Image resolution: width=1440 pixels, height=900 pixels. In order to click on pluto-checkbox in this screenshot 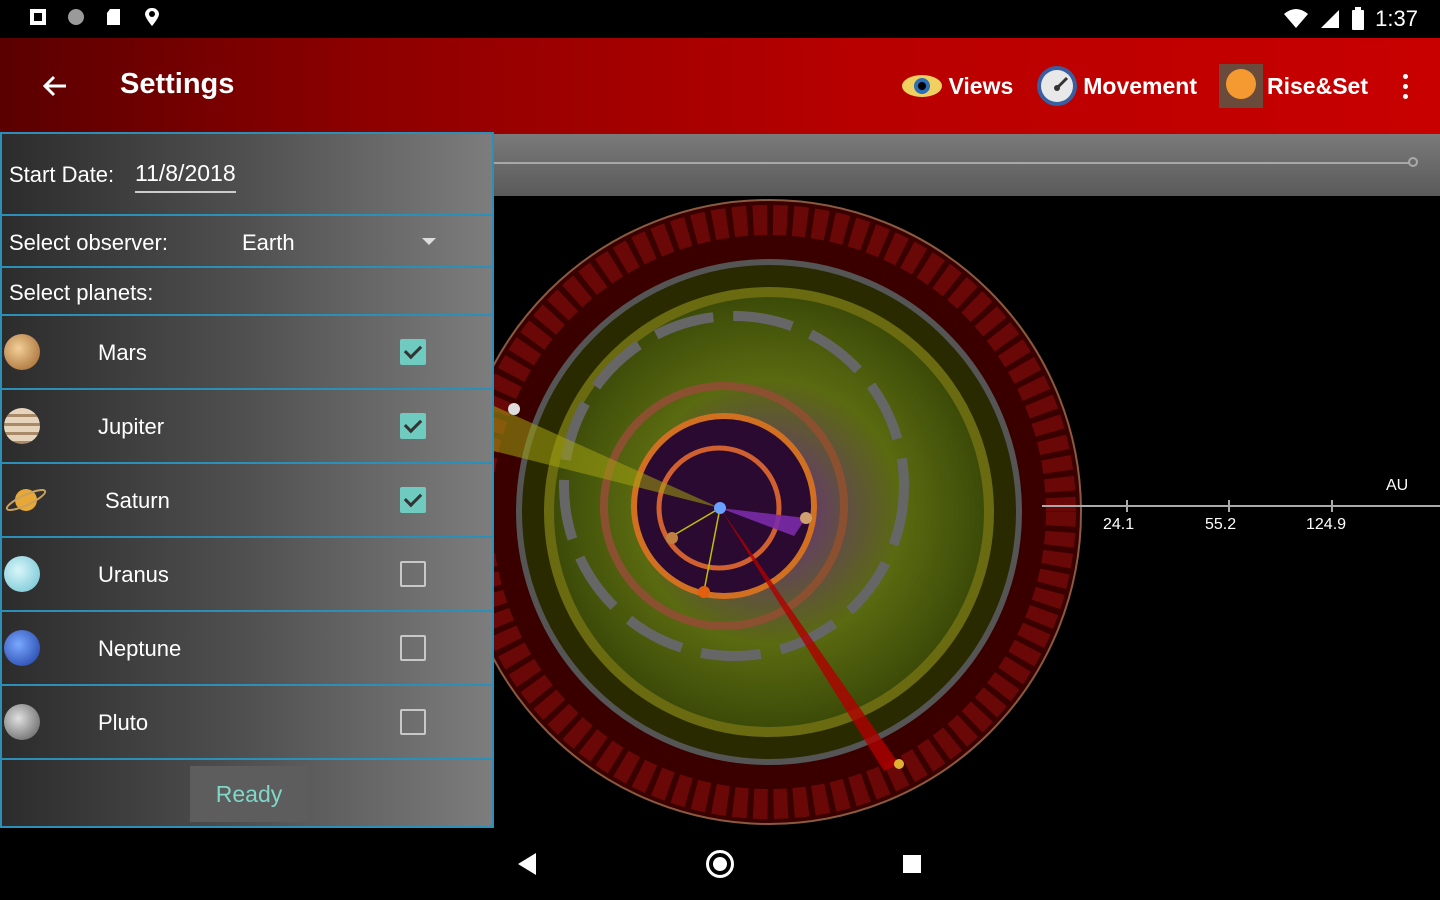, I will do `click(413, 722)`.